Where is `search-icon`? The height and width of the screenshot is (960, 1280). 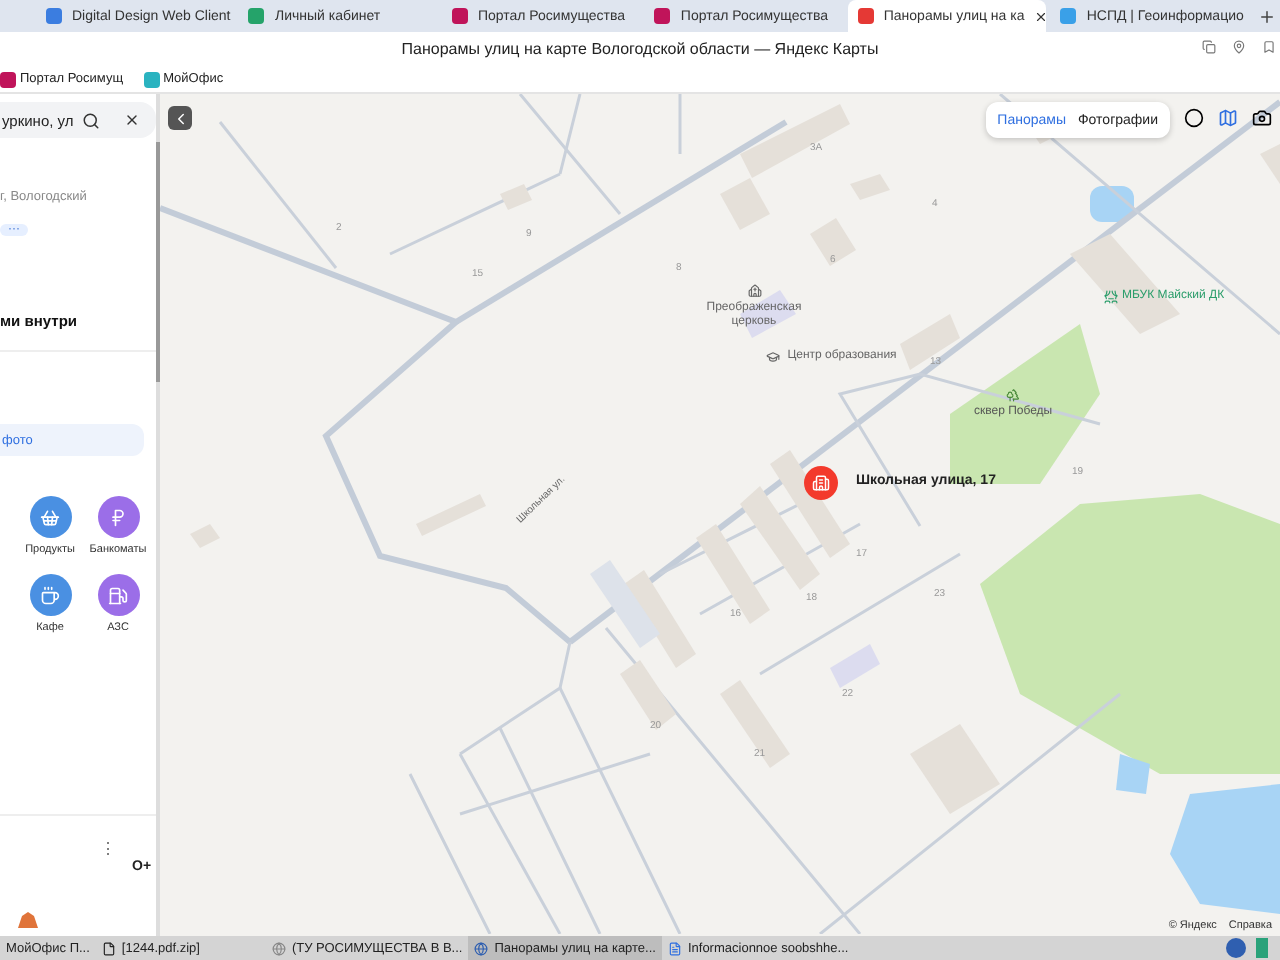
search-icon is located at coordinates (90, 120).